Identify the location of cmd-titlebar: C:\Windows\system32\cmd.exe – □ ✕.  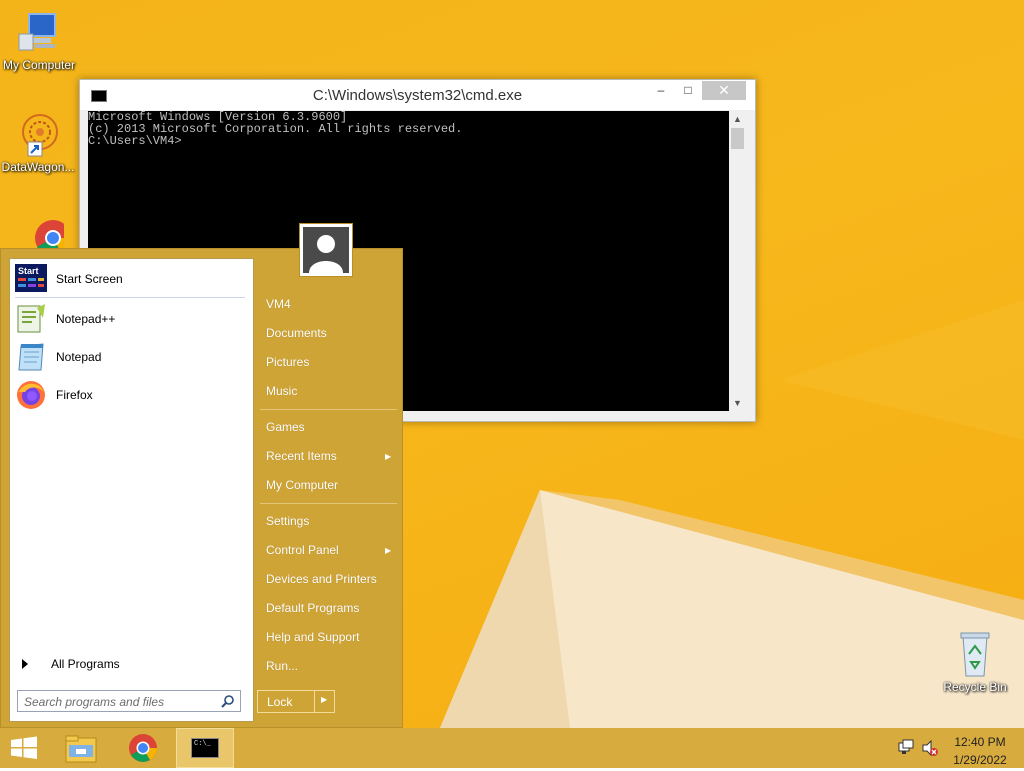
(417, 95).